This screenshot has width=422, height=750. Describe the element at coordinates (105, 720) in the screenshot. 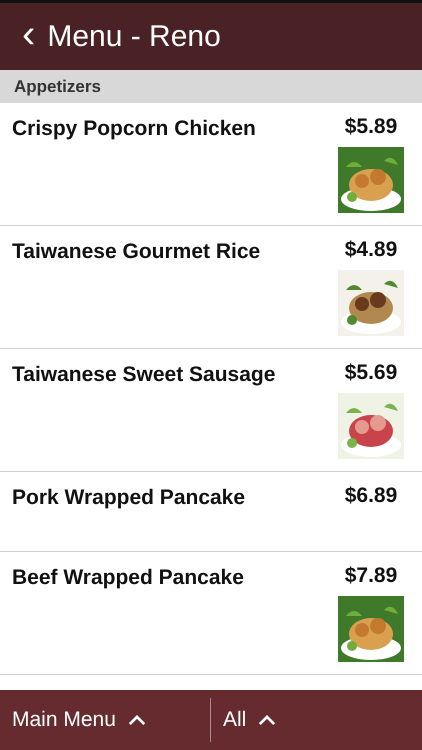

I see `filter-button: Main Menu` at that location.